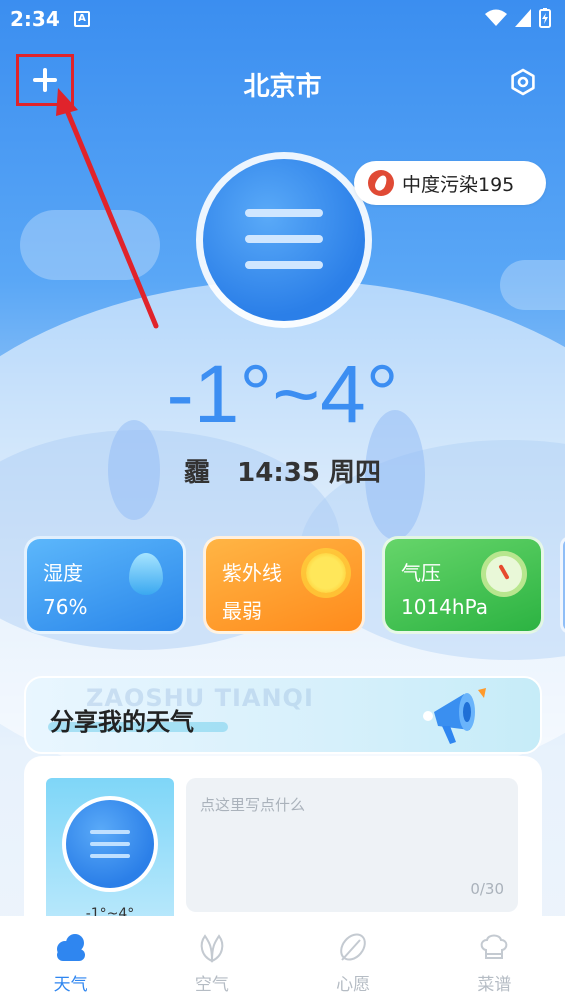 The height and width of the screenshot is (1004, 565). I want to click on nav-item-weather: 天气, so click(70, 960).